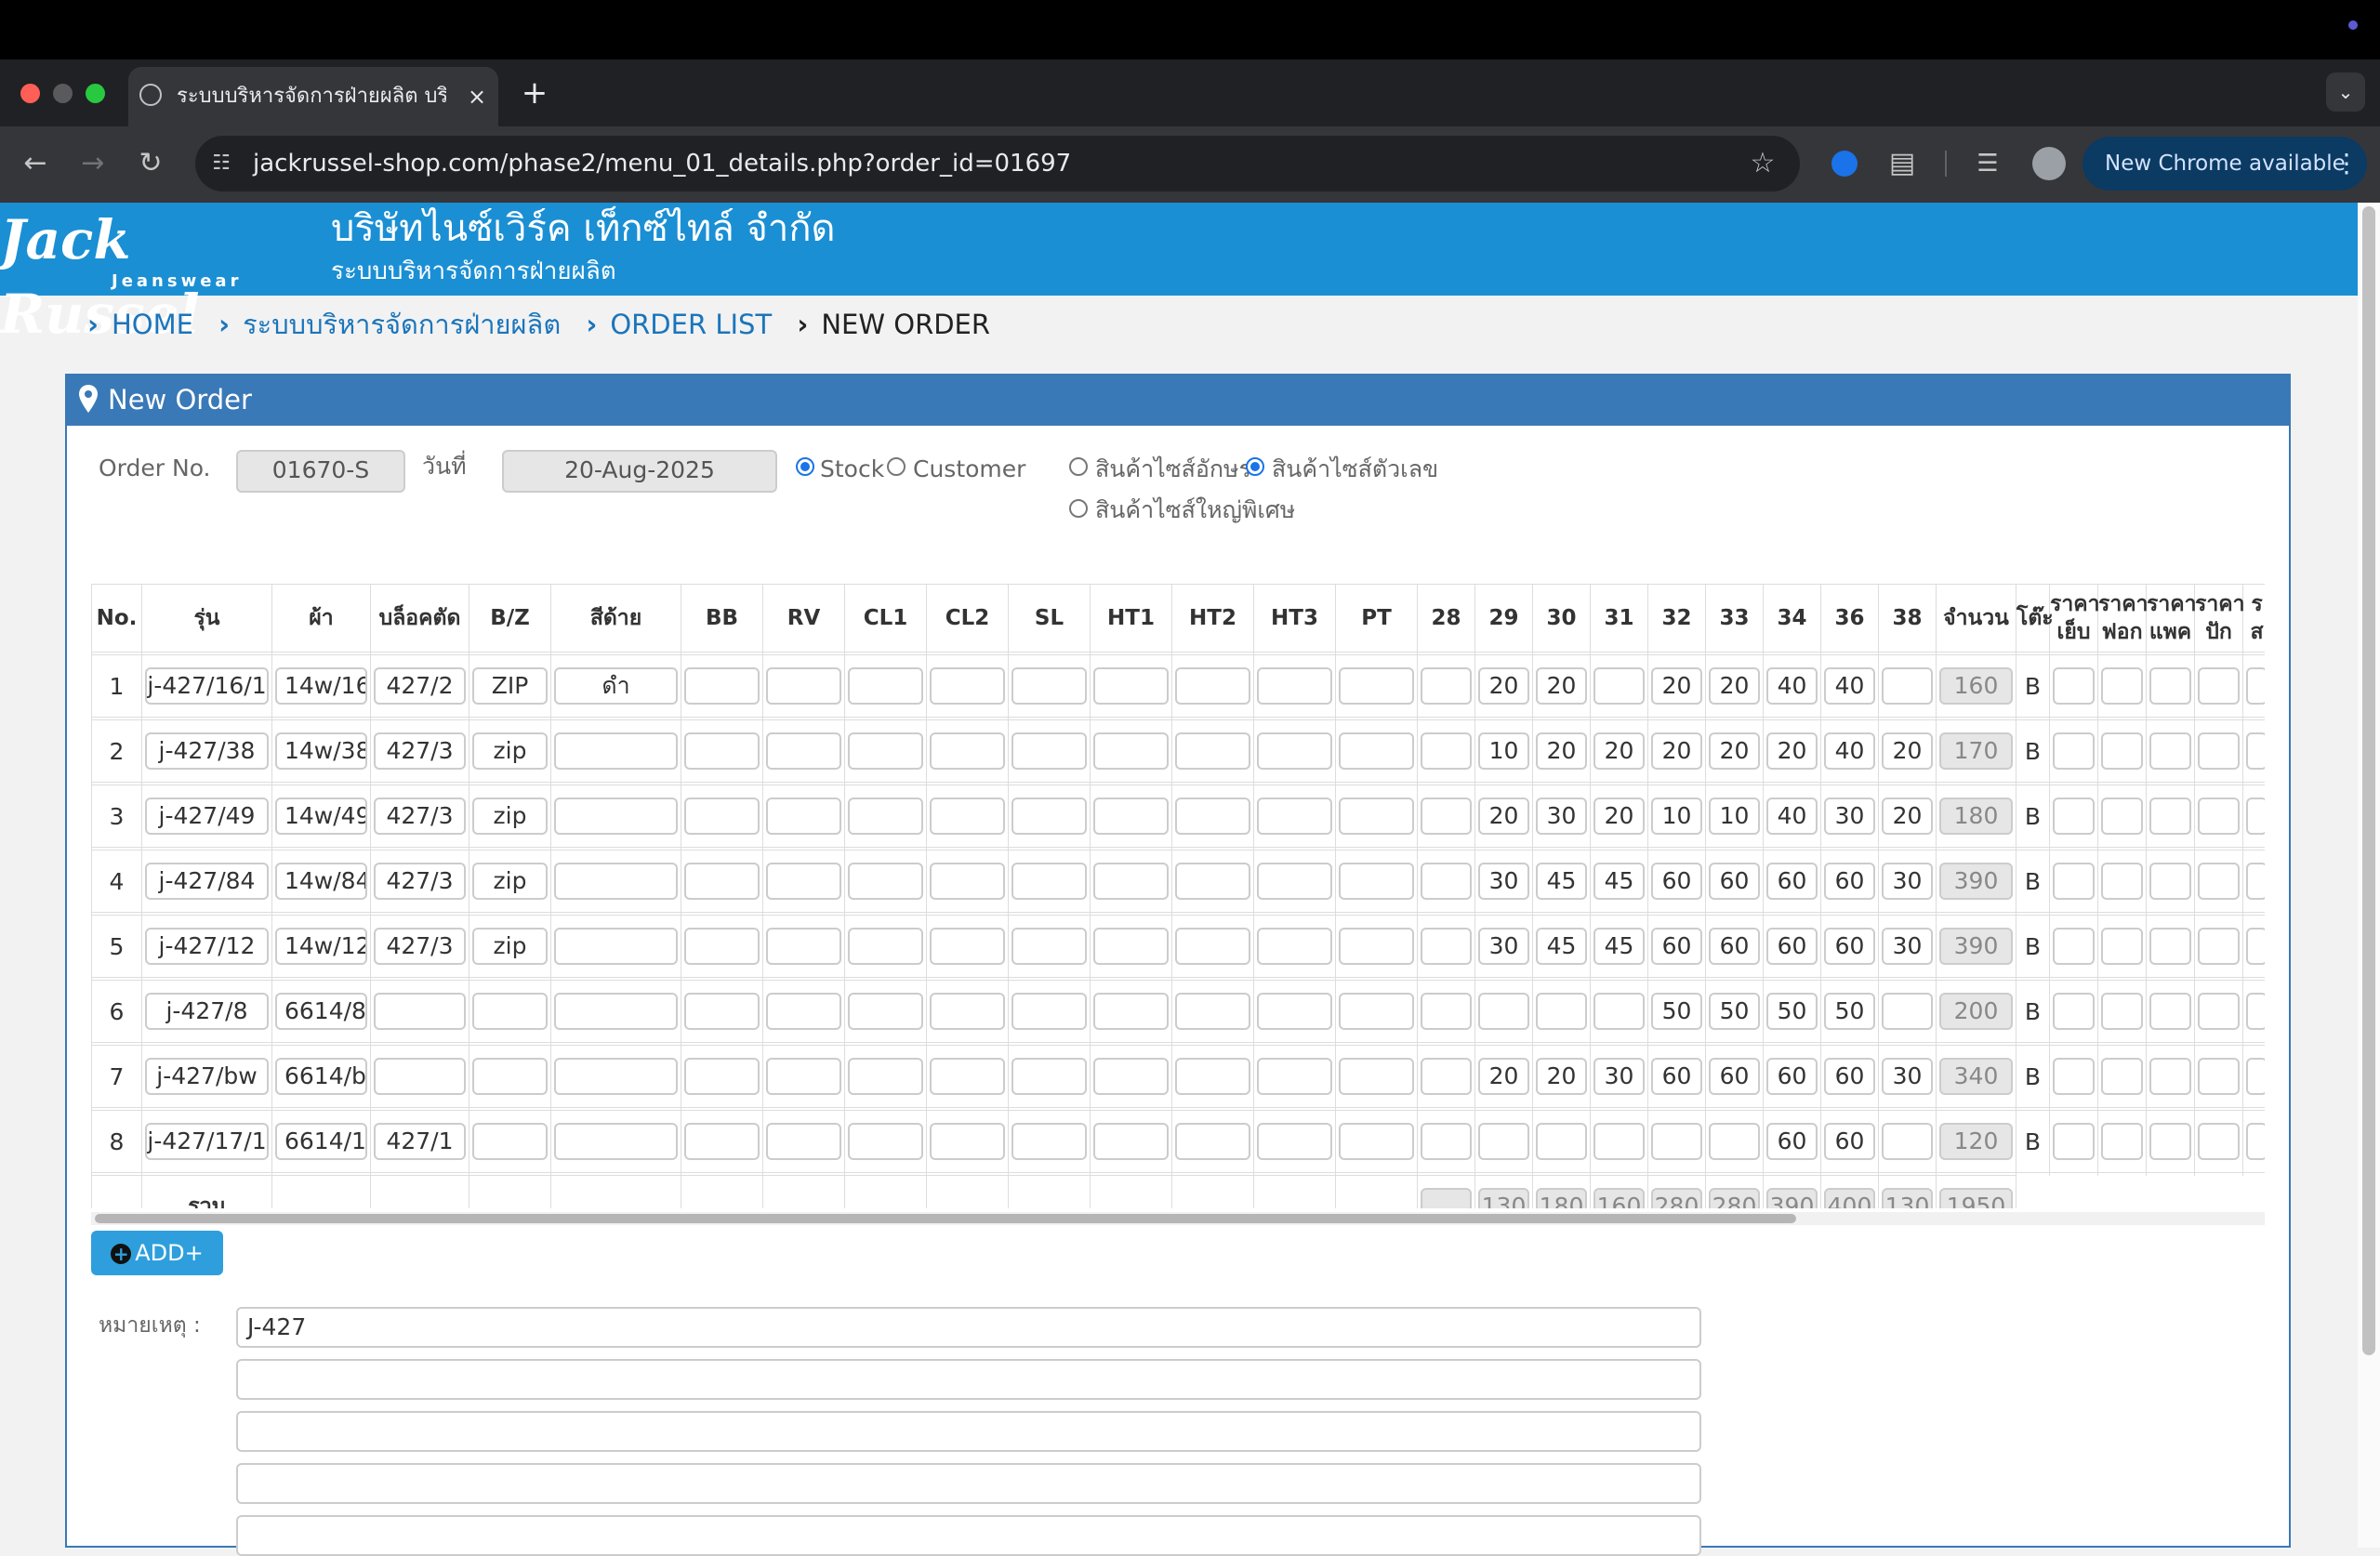 The width and height of the screenshot is (2380, 1556). What do you see at coordinates (1976, 1011) in the screenshot?
I see `quantity-total-field: 200` at bounding box center [1976, 1011].